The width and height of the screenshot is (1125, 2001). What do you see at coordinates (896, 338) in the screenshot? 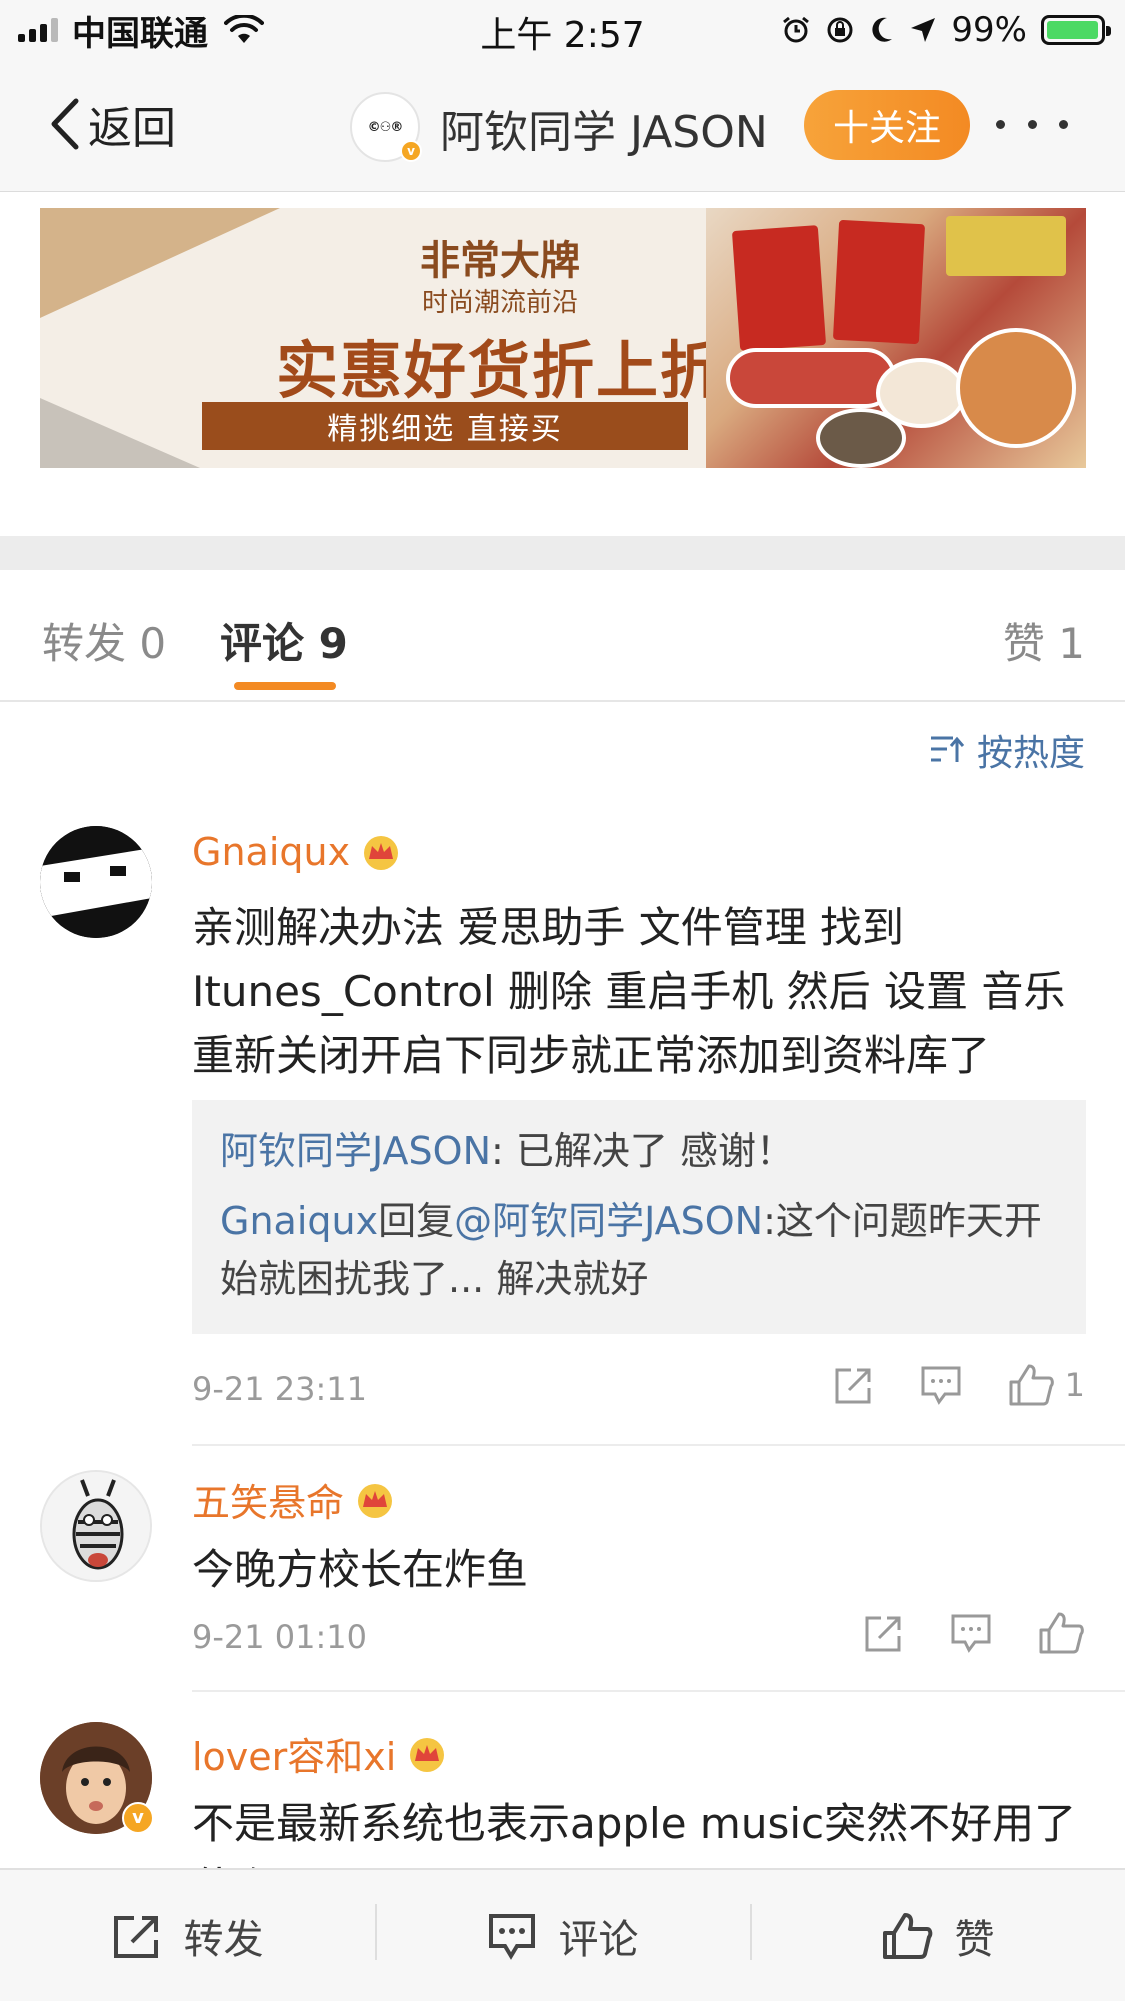
I see `ad-product-image` at bounding box center [896, 338].